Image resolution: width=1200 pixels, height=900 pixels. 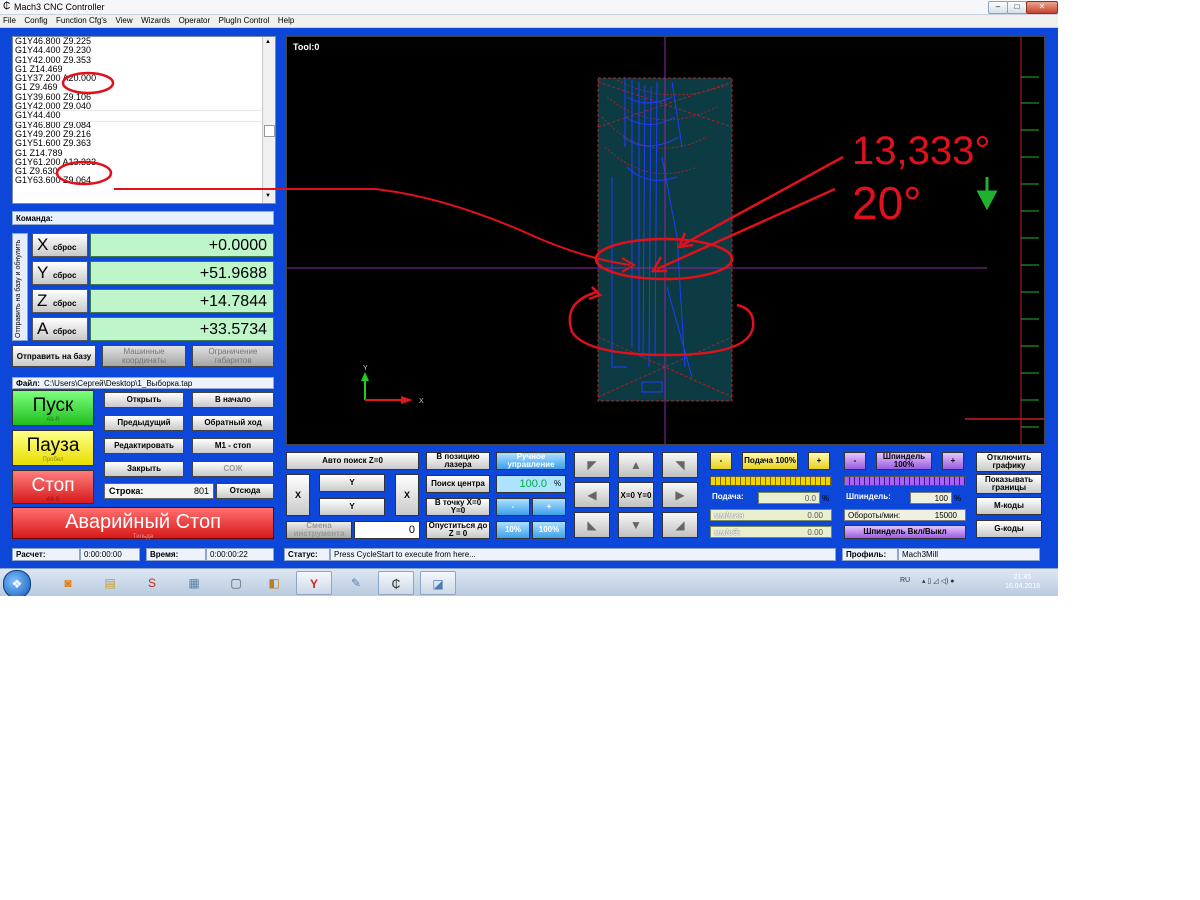 I want to click on clock: 21:45 16.04.2018, so click(x=1022, y=582).